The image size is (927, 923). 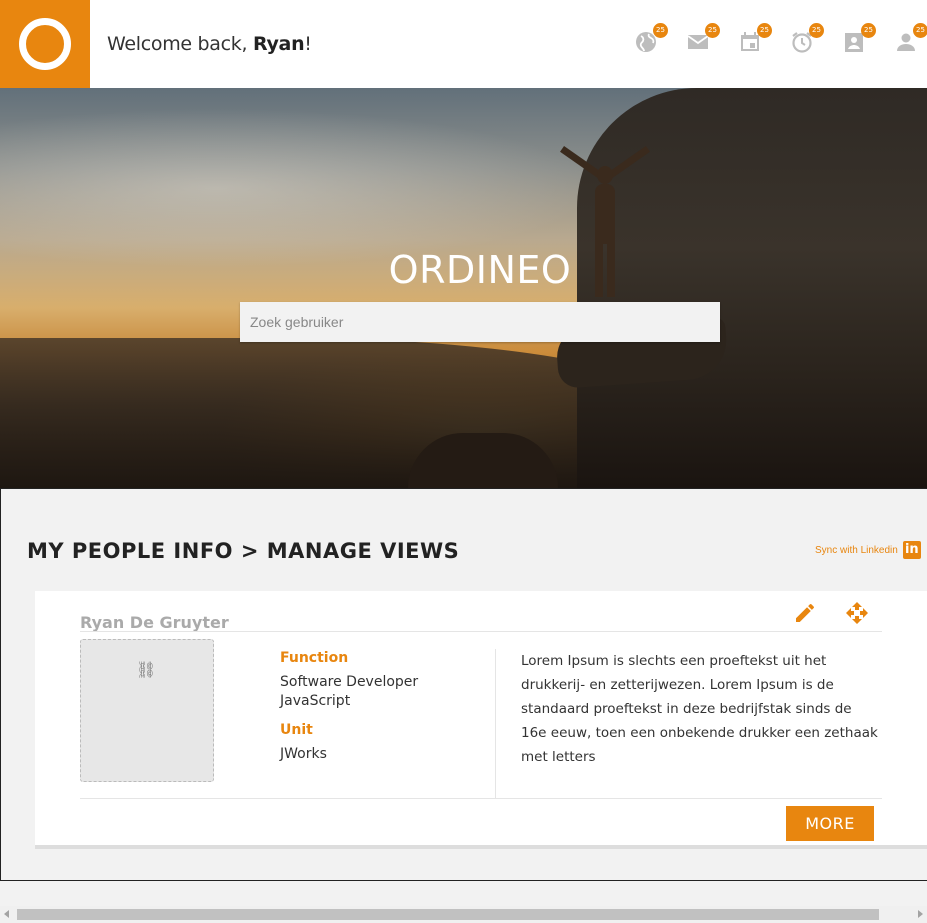 What do you see at coordinates (911, 550) in the screenshot?
I see `linkedin-icon: in` at bounding box center [911, 550].